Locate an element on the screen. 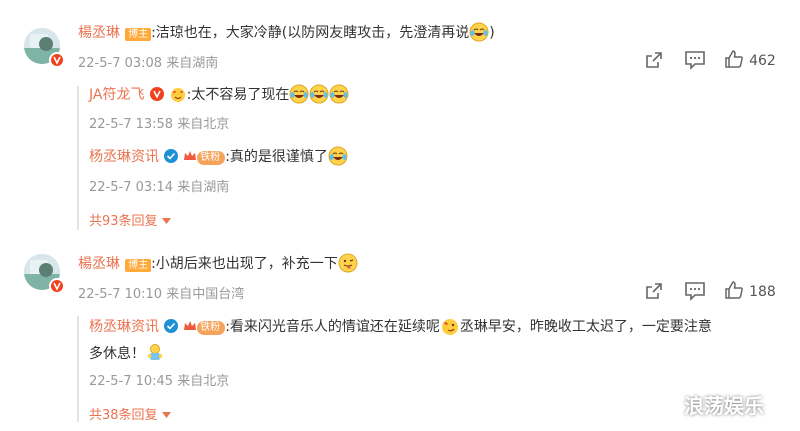 The height and width of the screenshot is (431, 800). reply-text: :真的是很谨慎了 is located at coordinates (276, 157).